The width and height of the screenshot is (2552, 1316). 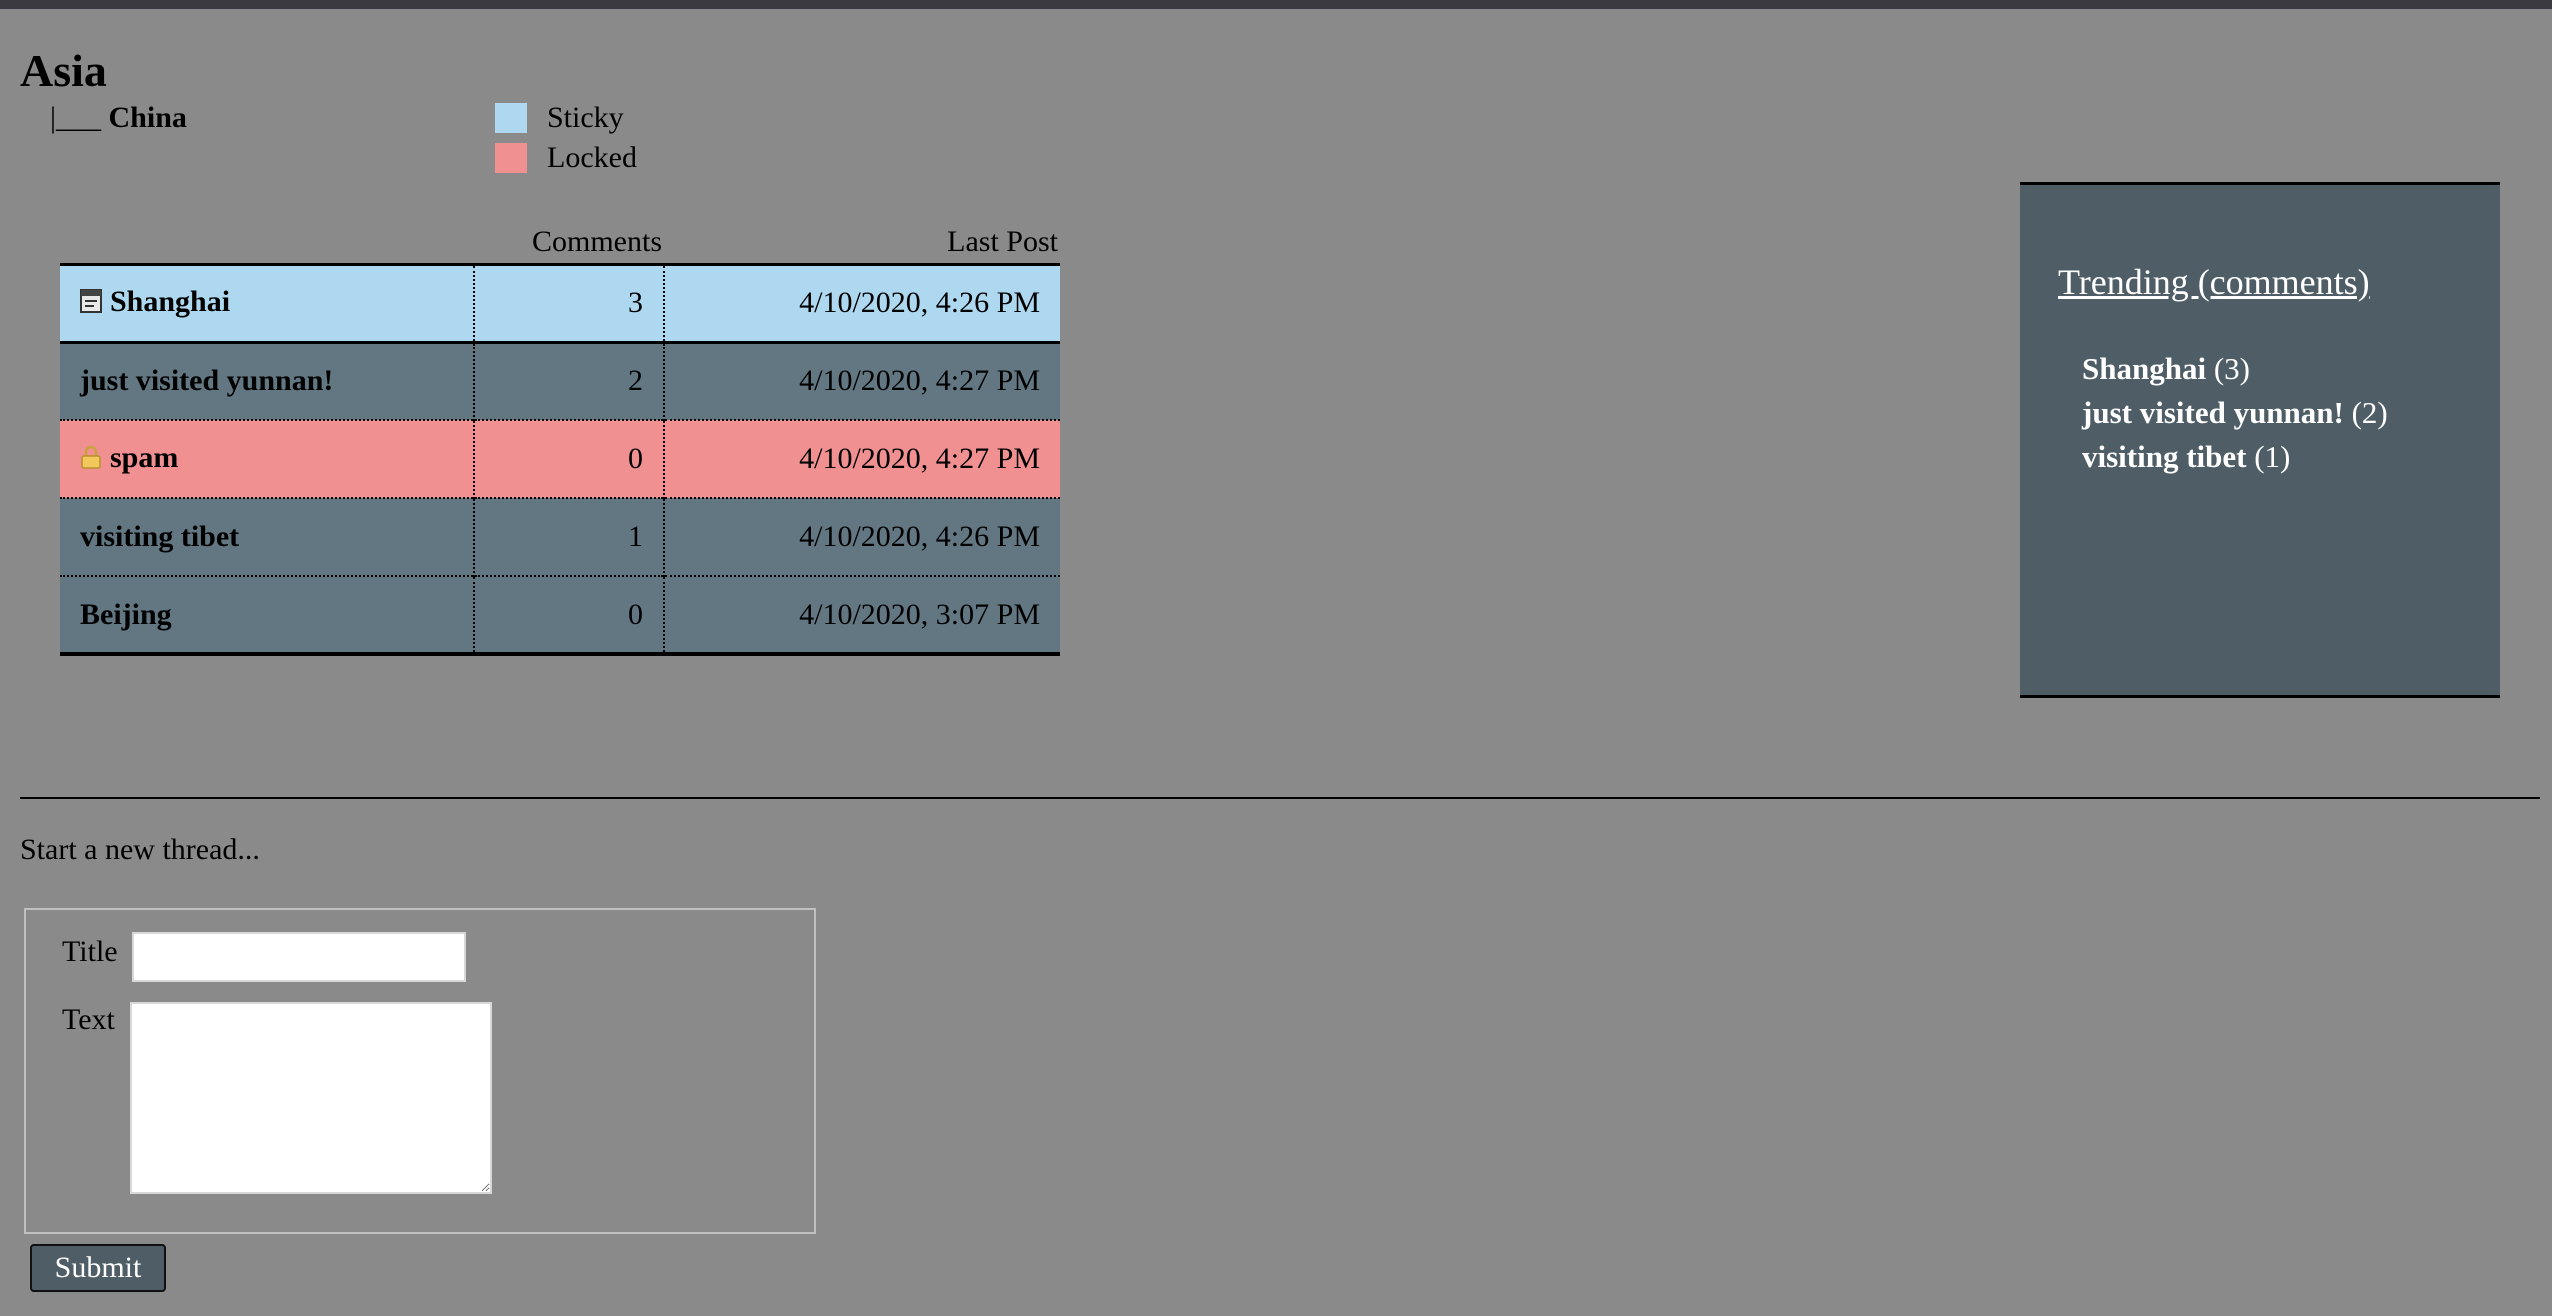 I want to click on thread-title-cell: just visited yunnan!, so click(x=267, y=381).